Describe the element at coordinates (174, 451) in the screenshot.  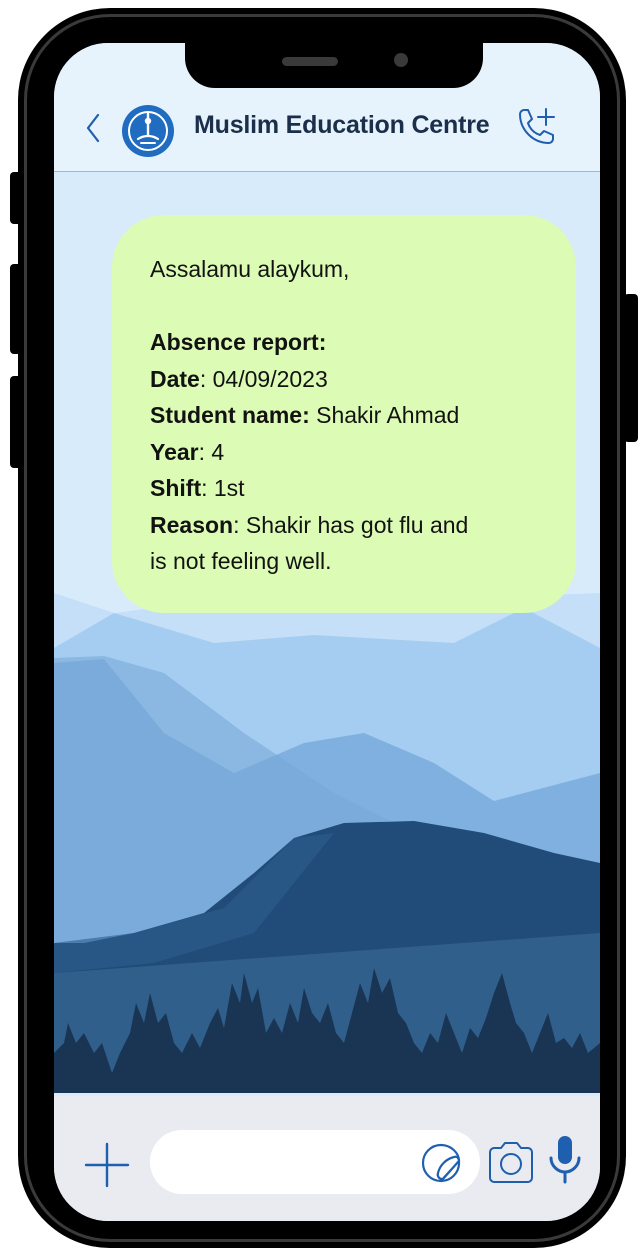
I see `year-label: Year` at that location.